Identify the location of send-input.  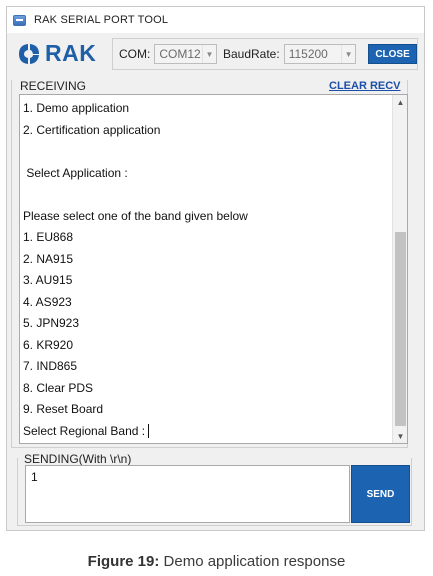
(187, 494).